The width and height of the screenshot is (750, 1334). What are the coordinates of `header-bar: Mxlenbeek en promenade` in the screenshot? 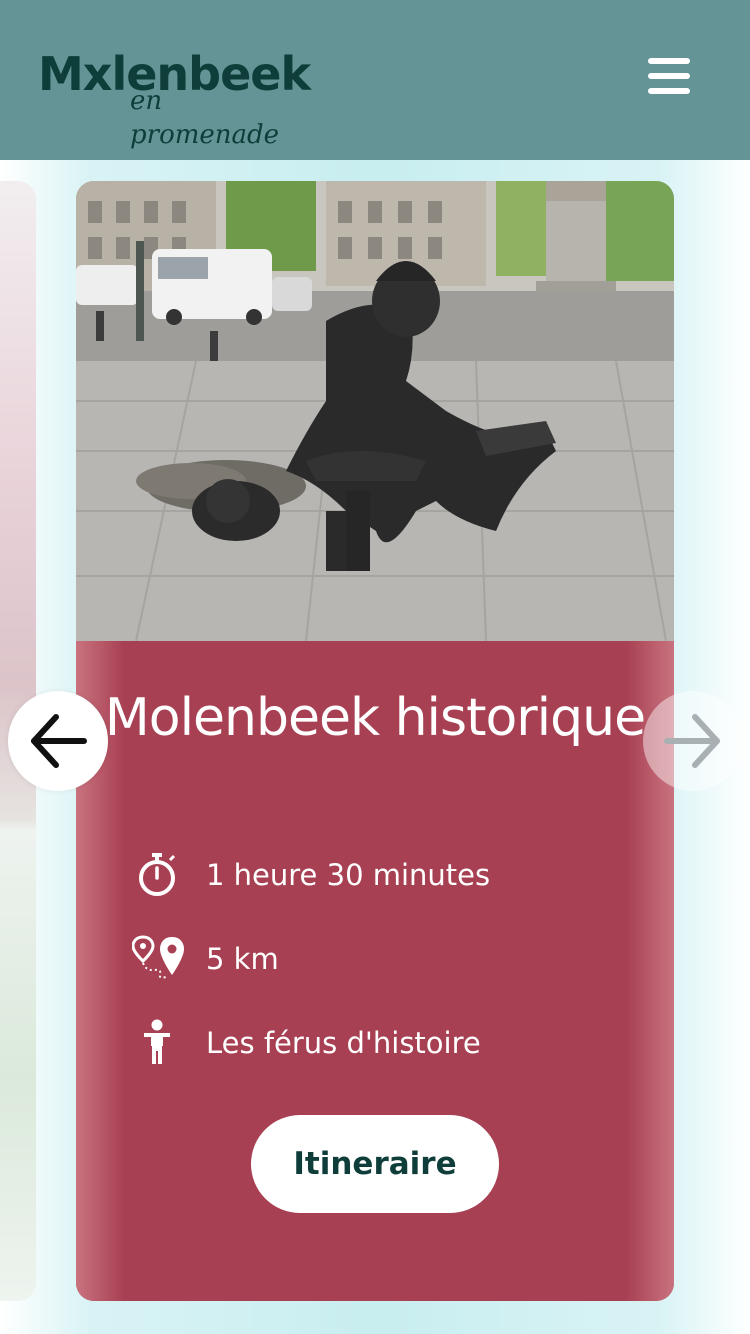 It's located at (375, 80).